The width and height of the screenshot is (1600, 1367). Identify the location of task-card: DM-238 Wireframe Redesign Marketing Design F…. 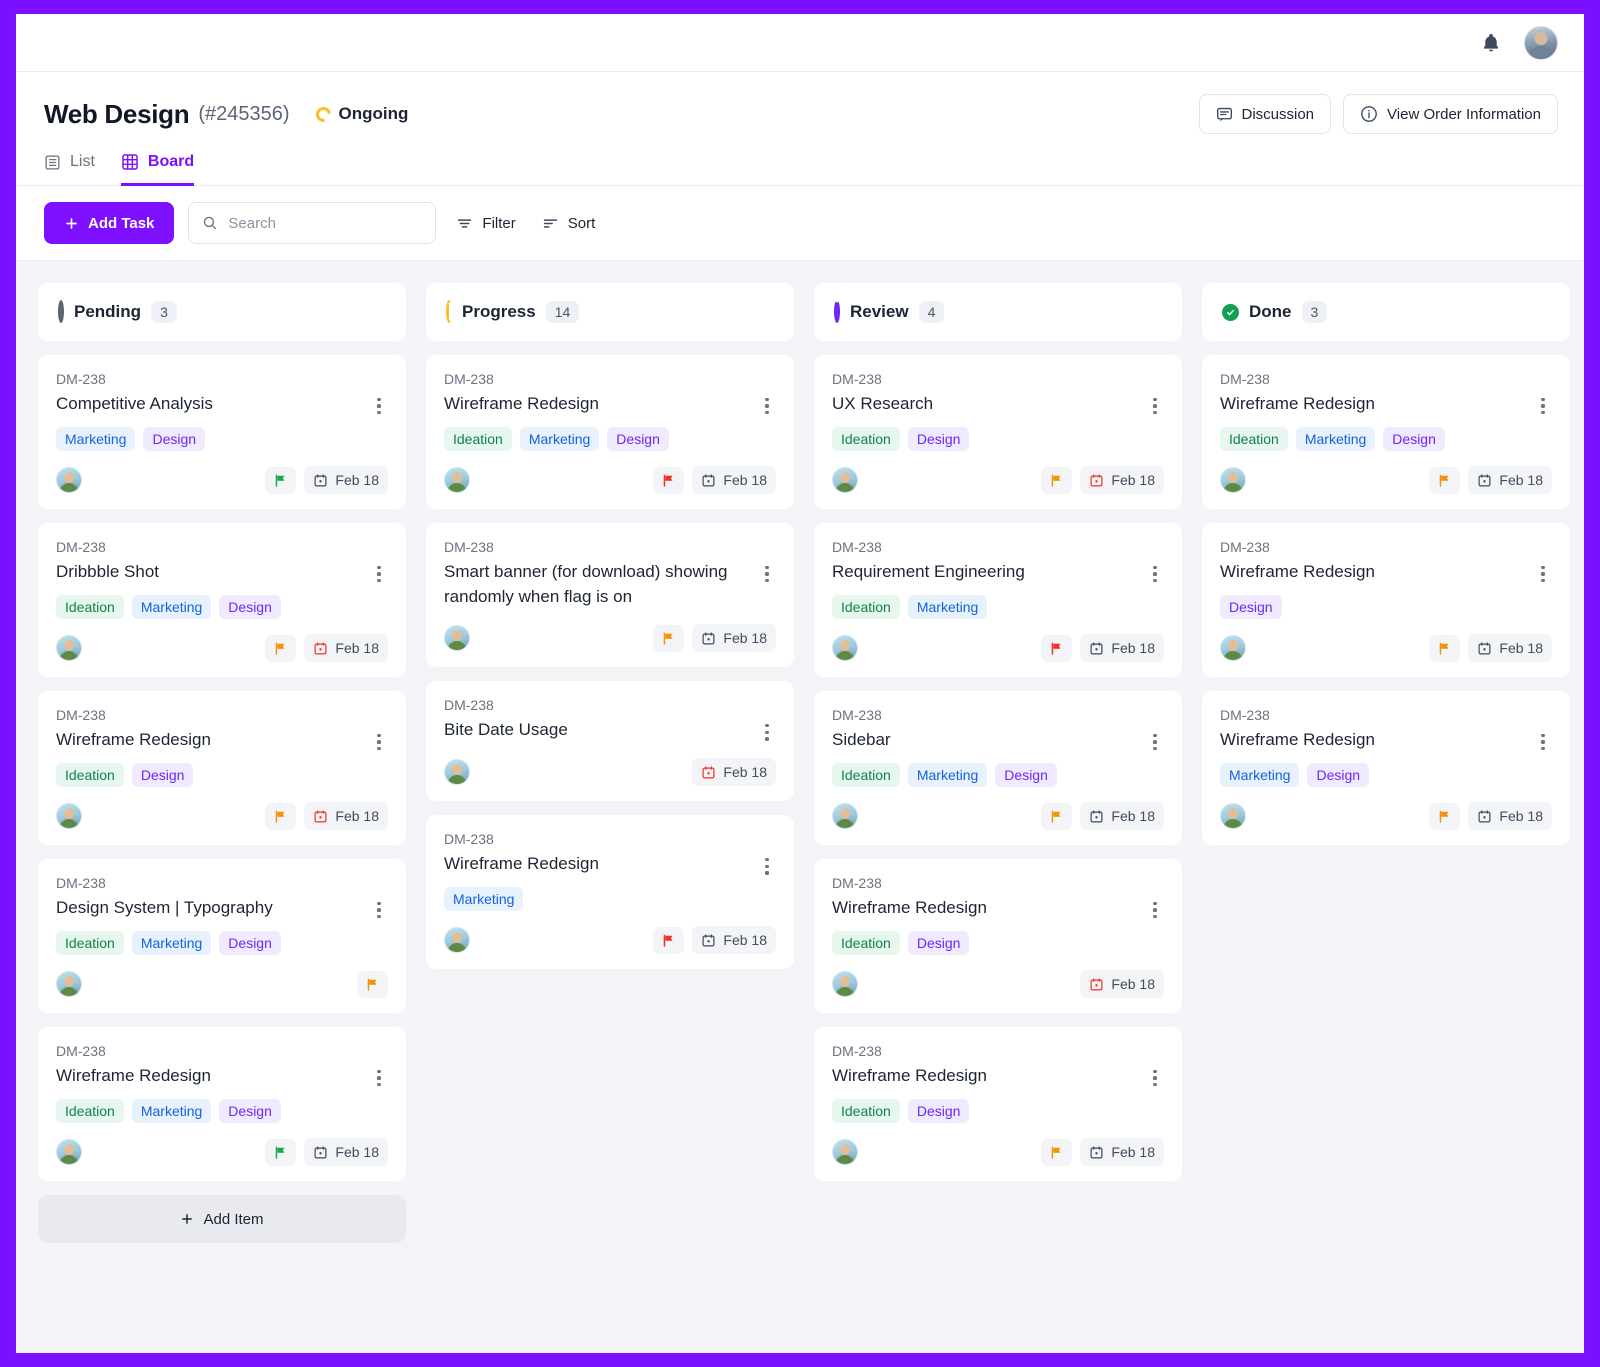
(1386, 768).